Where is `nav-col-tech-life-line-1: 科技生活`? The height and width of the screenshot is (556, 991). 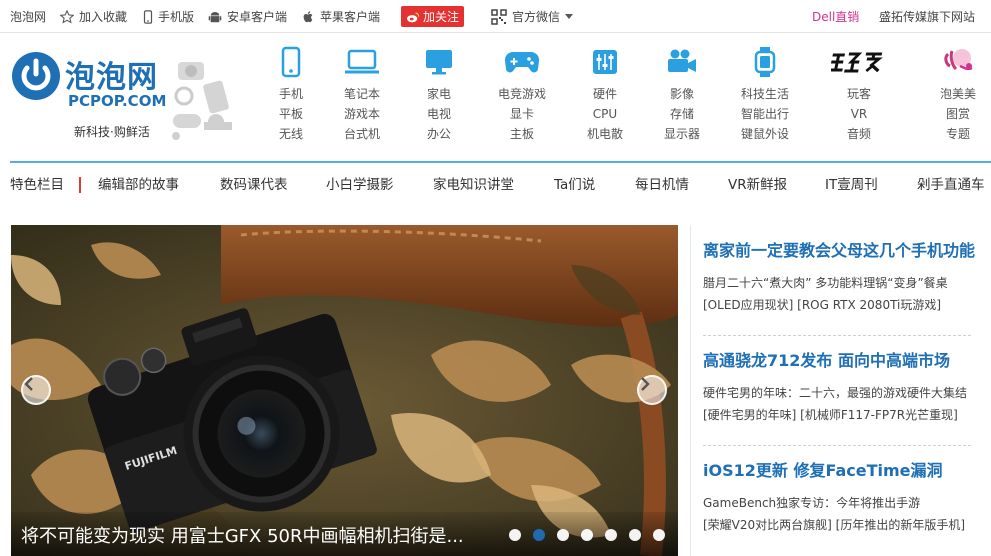 nav-col-tech-life-line-1: 科技生活 is located at coordinates (765, 94).